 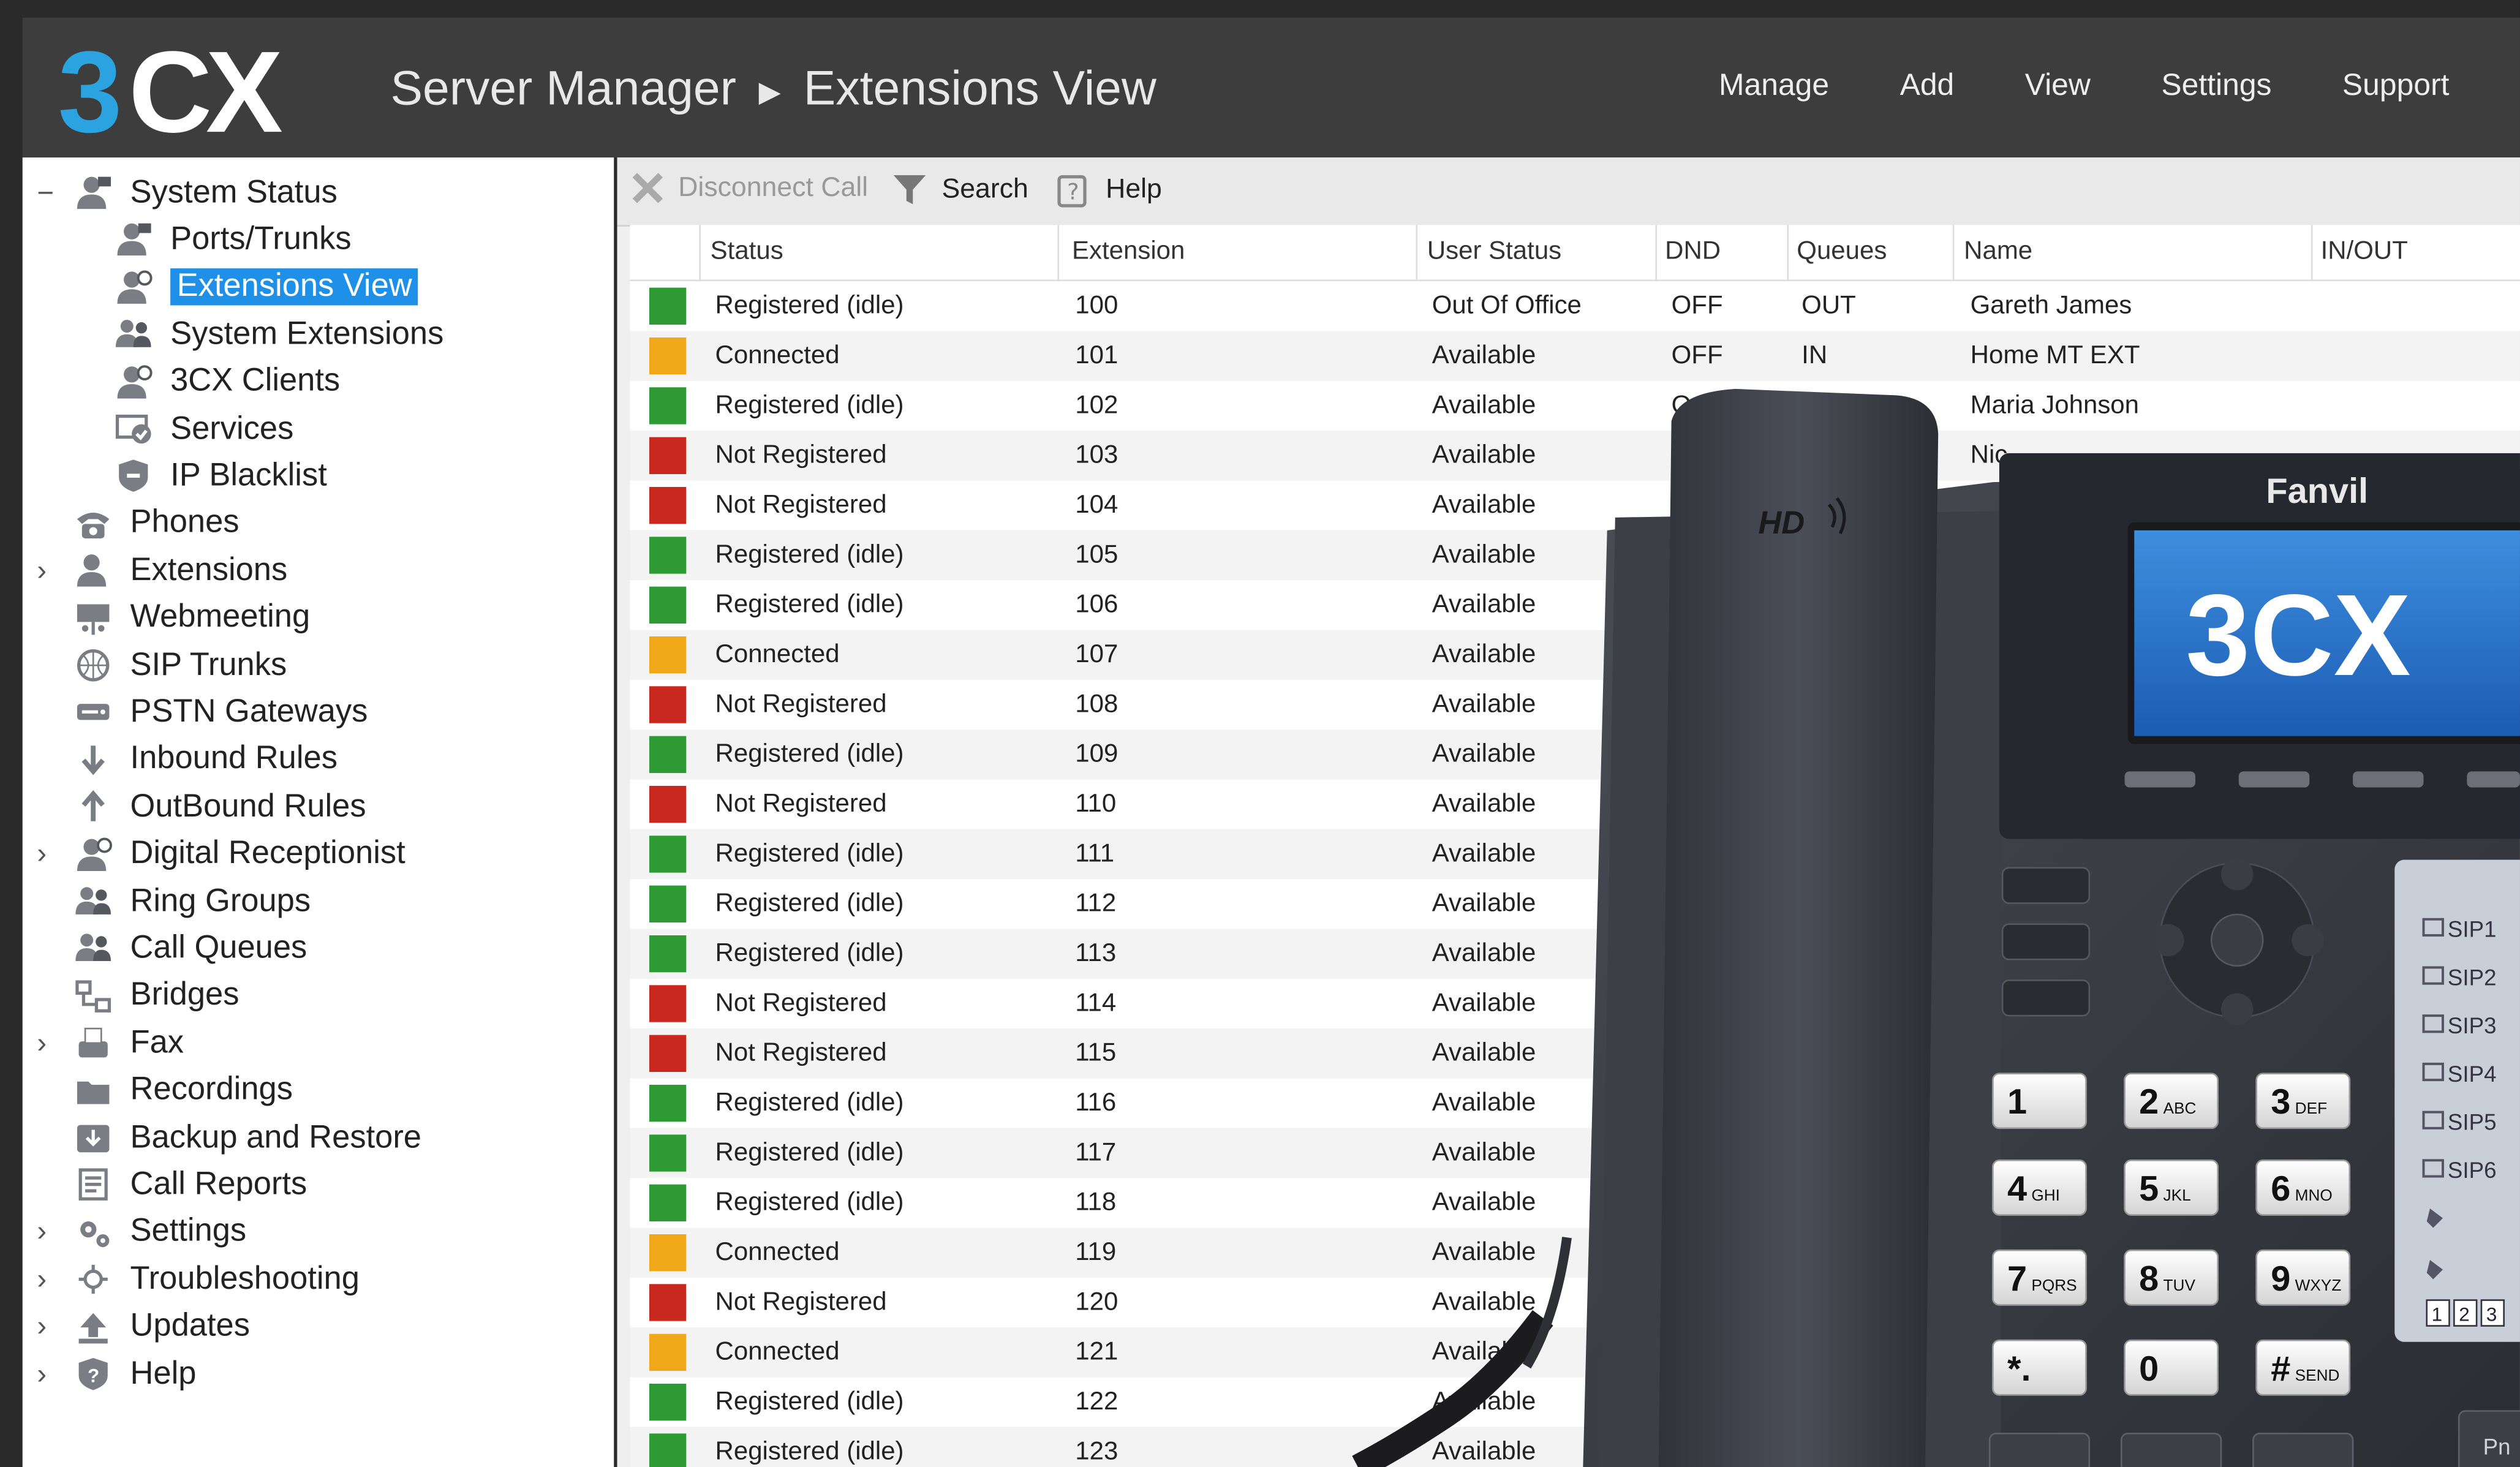 What do you see at coordinates (749, 188) in the screenshot?
I see `disconnect-call-button: Disconnect Call` at bounding box center [749, 188].